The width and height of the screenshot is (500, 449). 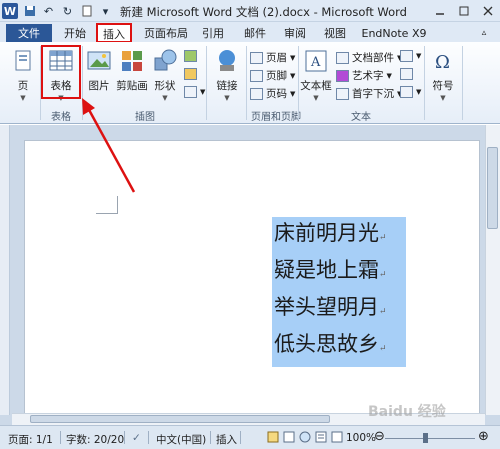 What do you see at coordinates (316, 86) in the screenshot?
I see `textbox-label: 文本框` at bounding box center [316, 86].